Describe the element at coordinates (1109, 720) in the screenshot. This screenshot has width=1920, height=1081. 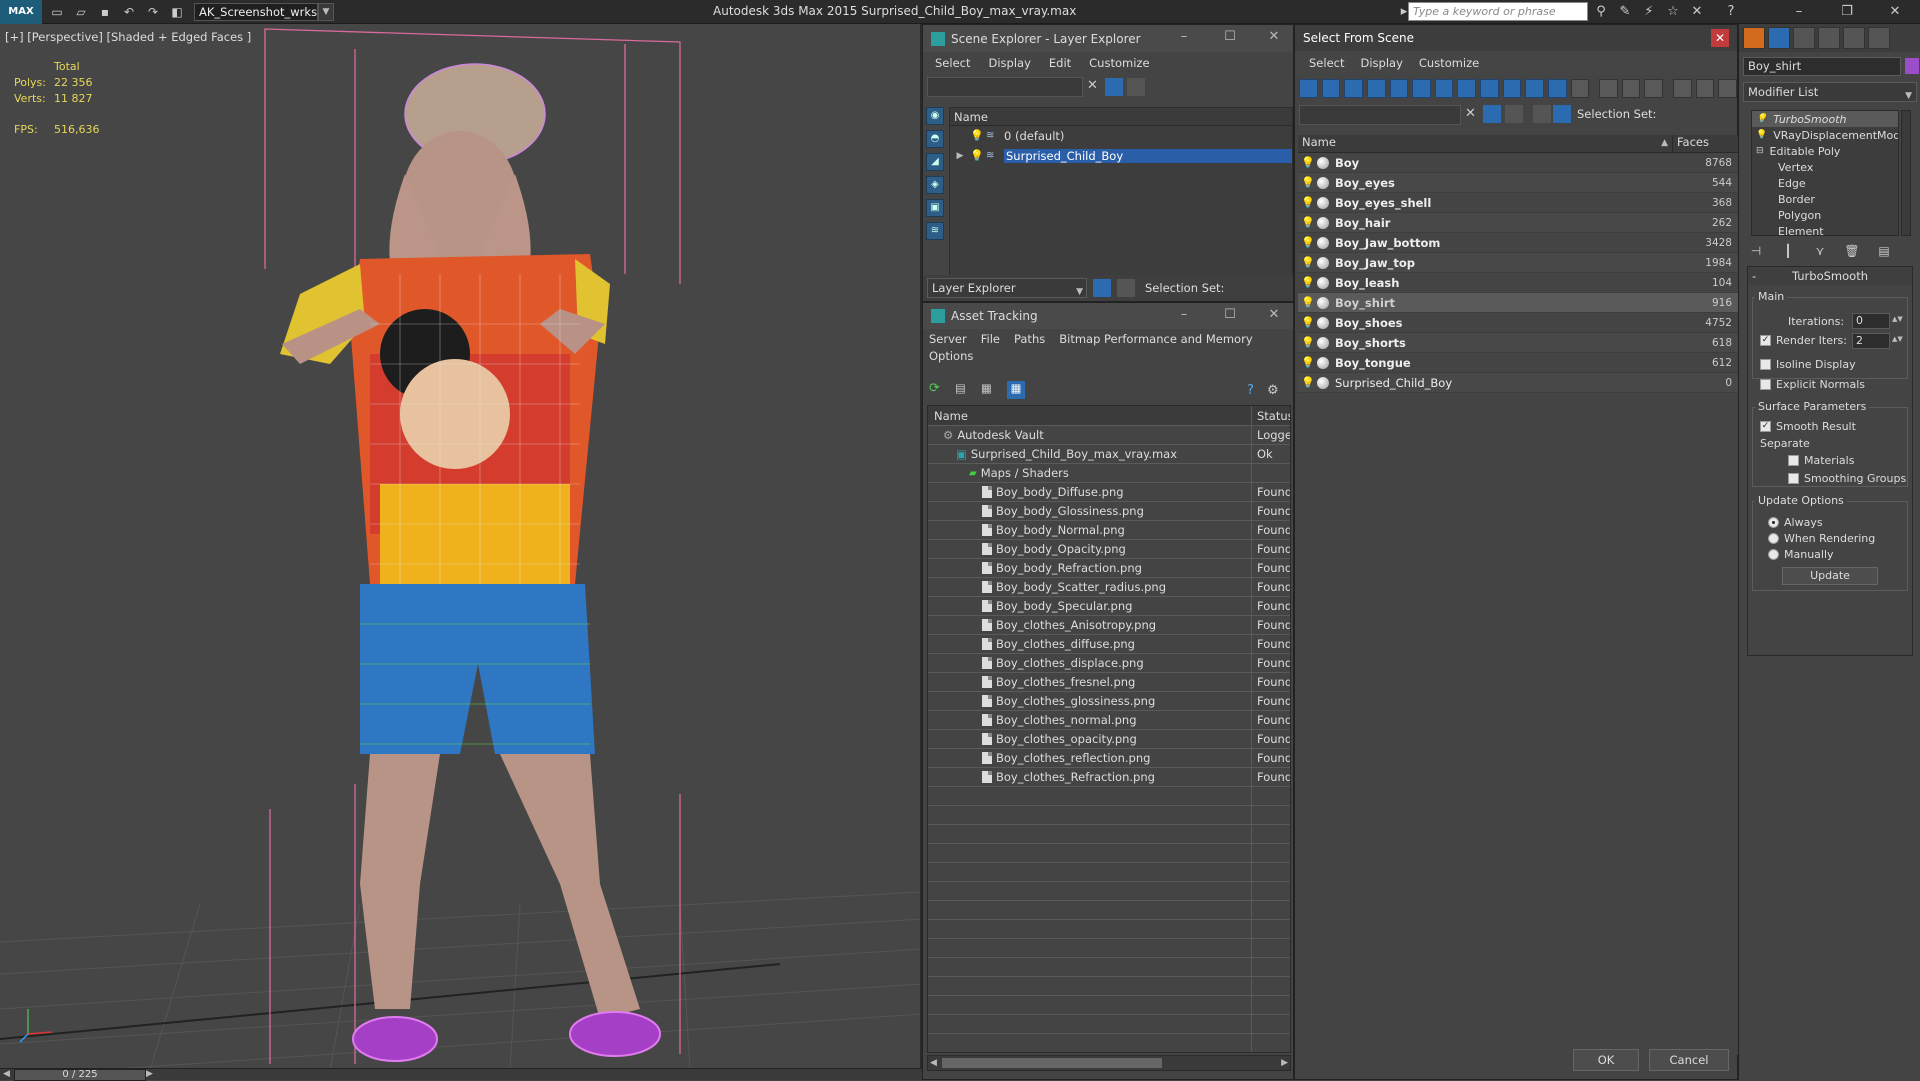
I see `asset-row: Boy_clothes_normal.png Found` at that location.